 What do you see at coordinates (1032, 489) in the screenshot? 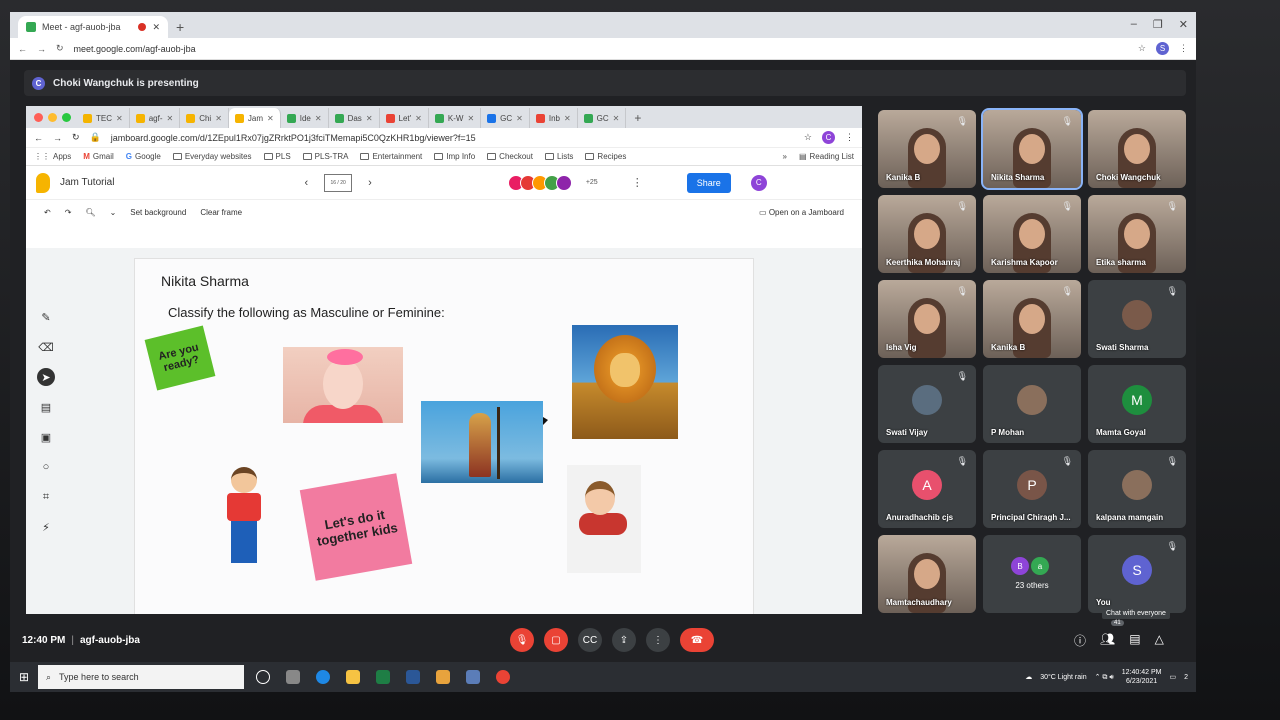
I see `participant-tile: P Principal Chiragh J... 🎙︎` at bounding box center [1032, 489].